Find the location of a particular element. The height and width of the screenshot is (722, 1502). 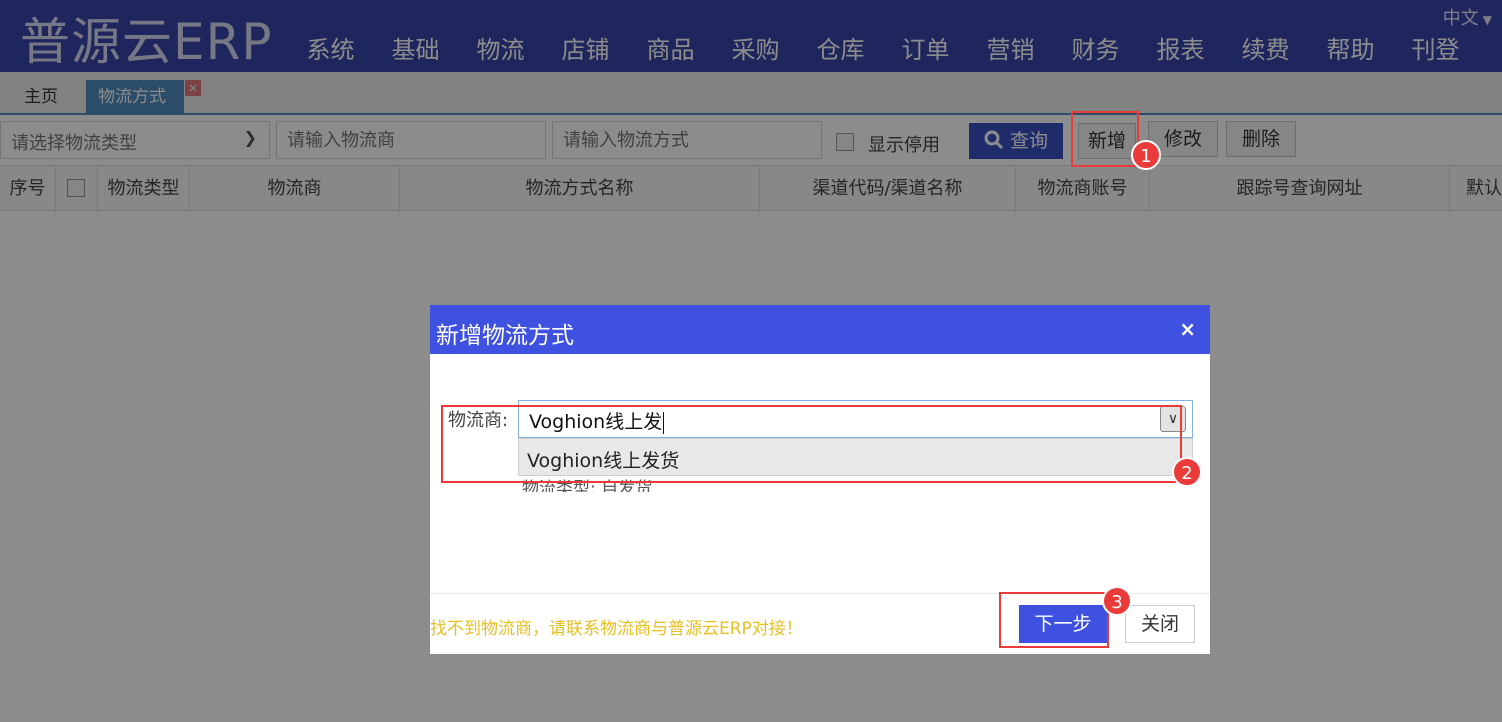

annotation-badge-1: 1 is located at coordinates (1146, 155).